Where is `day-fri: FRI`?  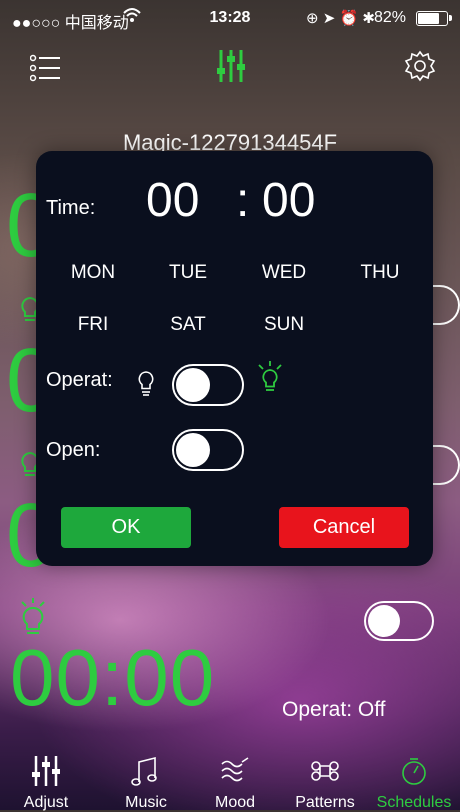
day-fri: FRI is located at coordinates (93, 325).